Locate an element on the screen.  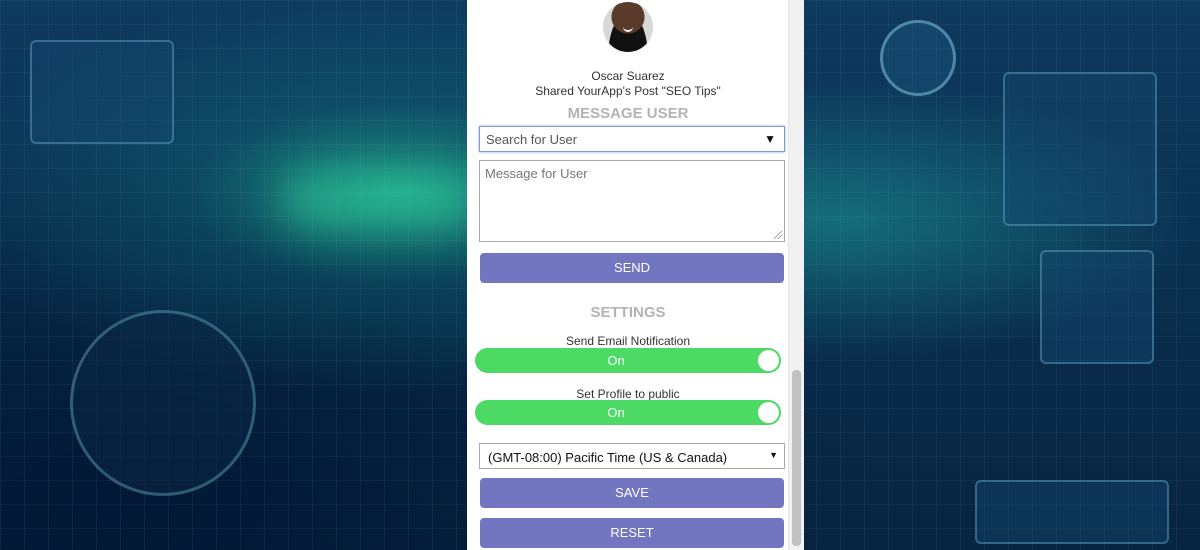
background-glow is located at coordinates (380, 200).